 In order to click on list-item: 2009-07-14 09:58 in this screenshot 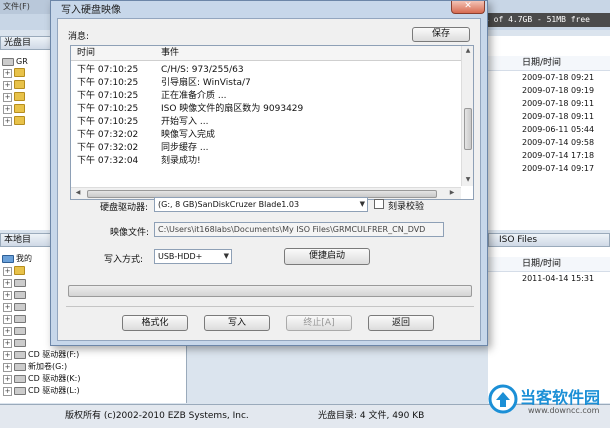, I will do `click(549, 142)`.